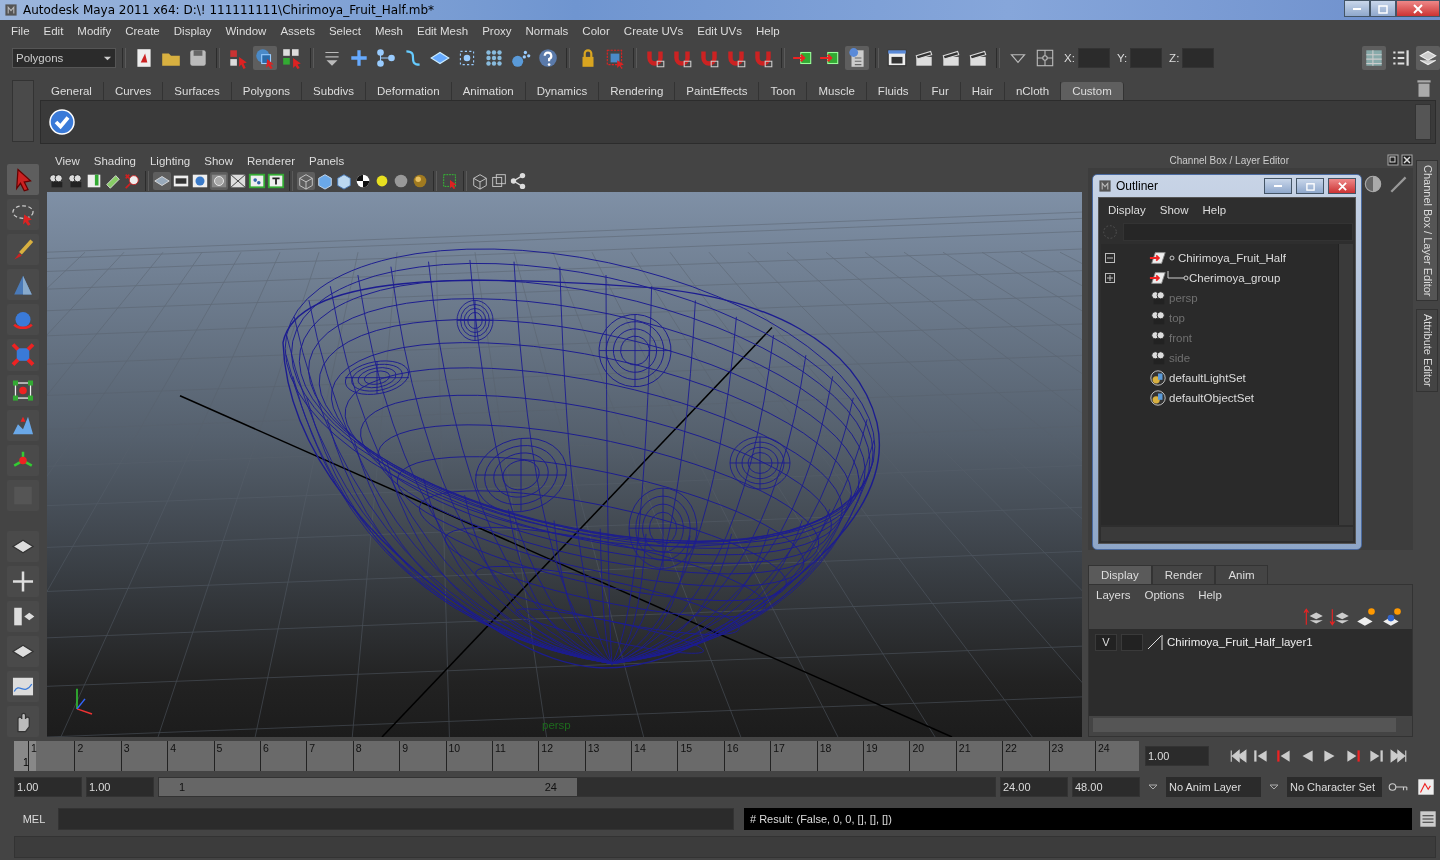 Image resolution: width=1440 pixels, height=860 pixels. Describe the element at coordinates (401, 181) in the screenshot. I see `matte-ball-icon` at that location.